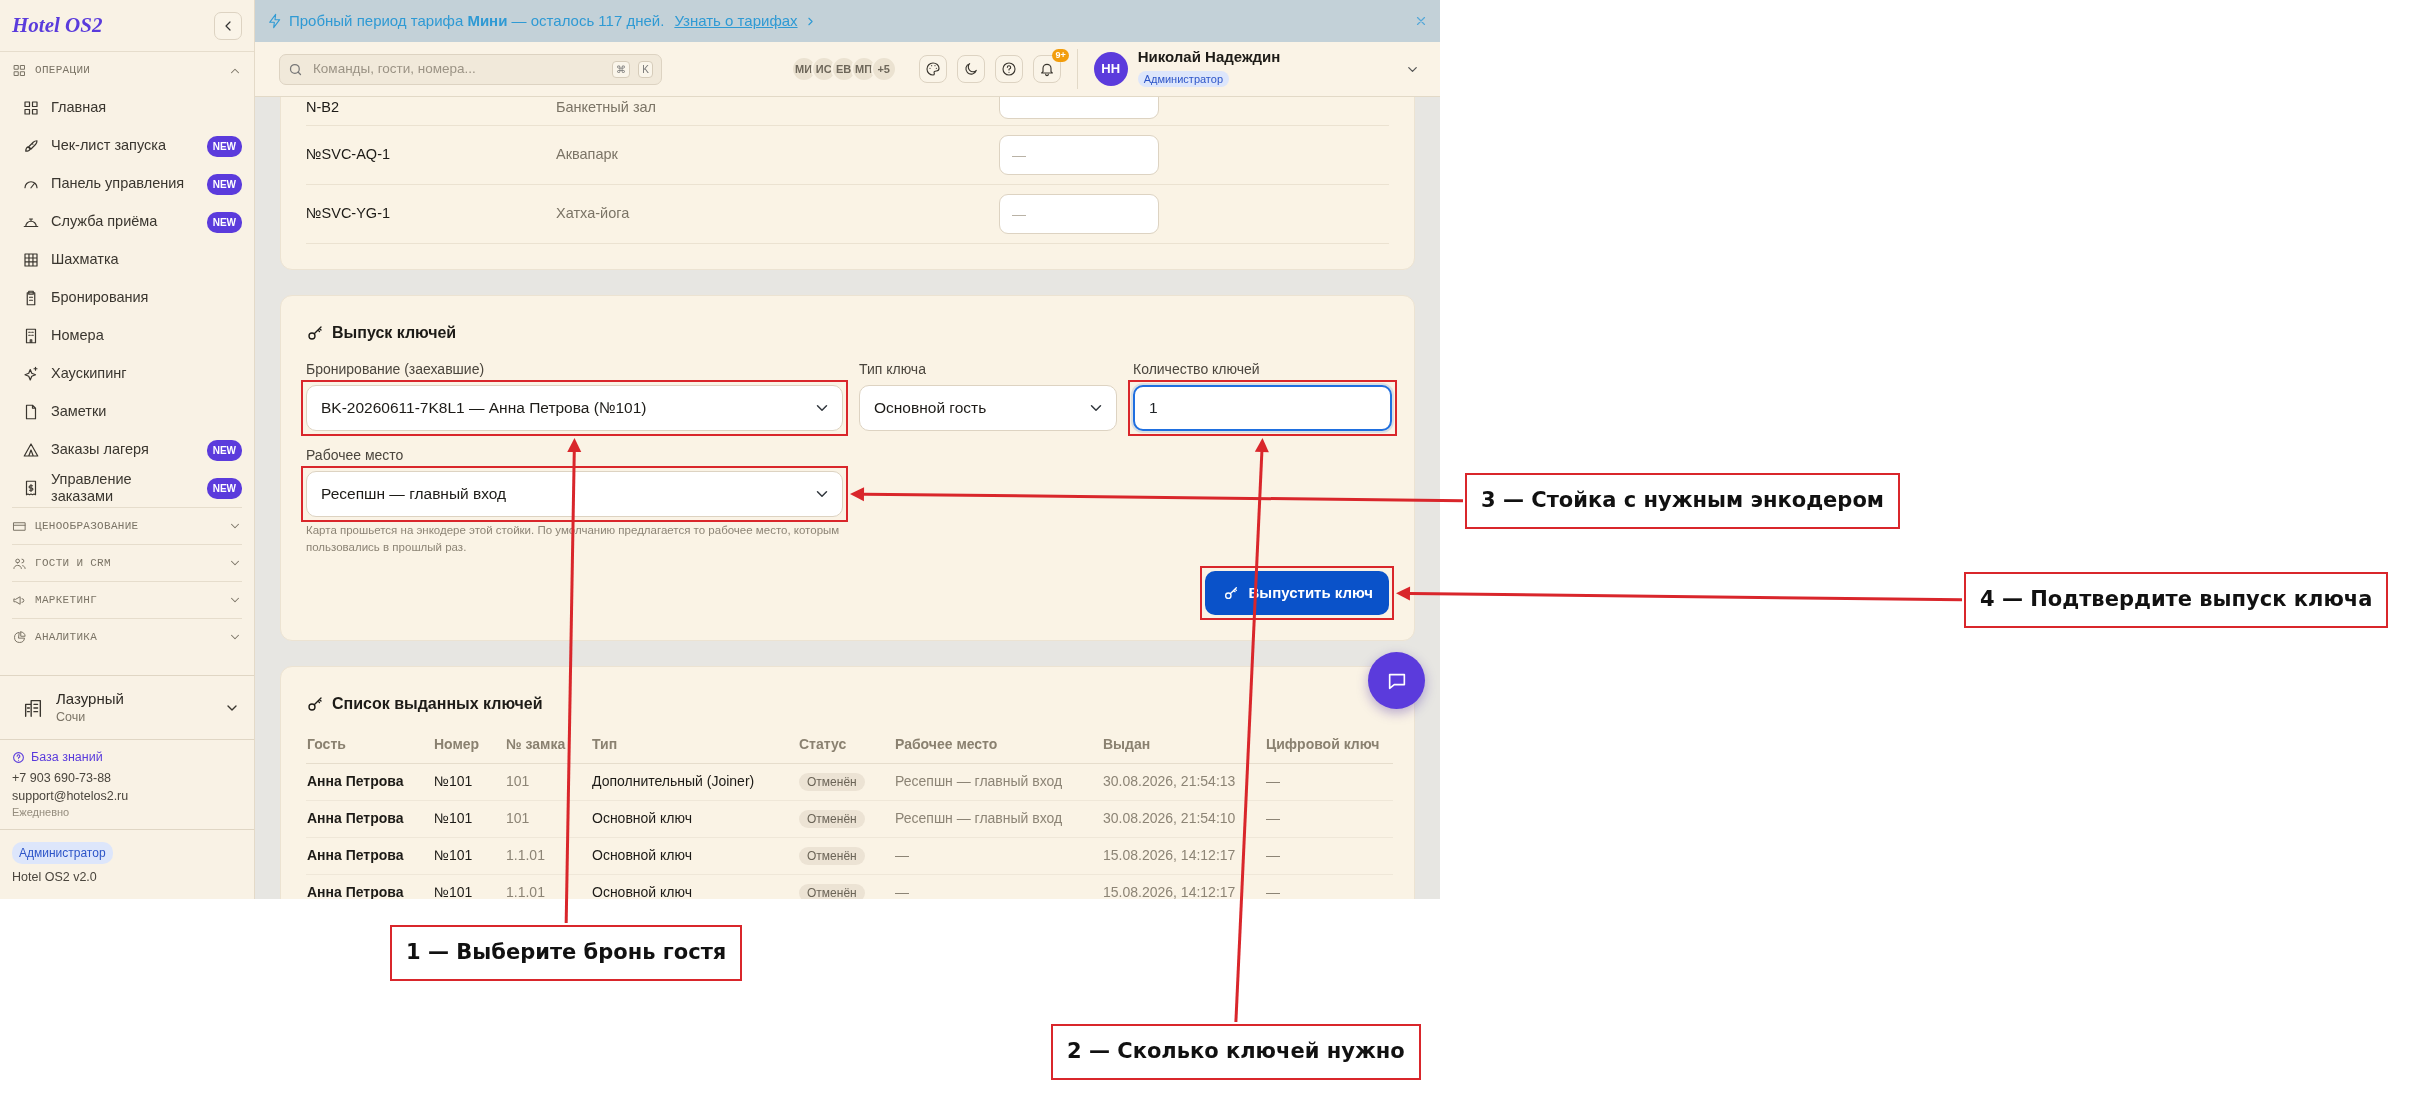 The height and width of the screenshot is (1097, 2425). What do you see at coordinates (932, 69) in the screenshot?
I see `theme-button` at bounding box center [932, 69].